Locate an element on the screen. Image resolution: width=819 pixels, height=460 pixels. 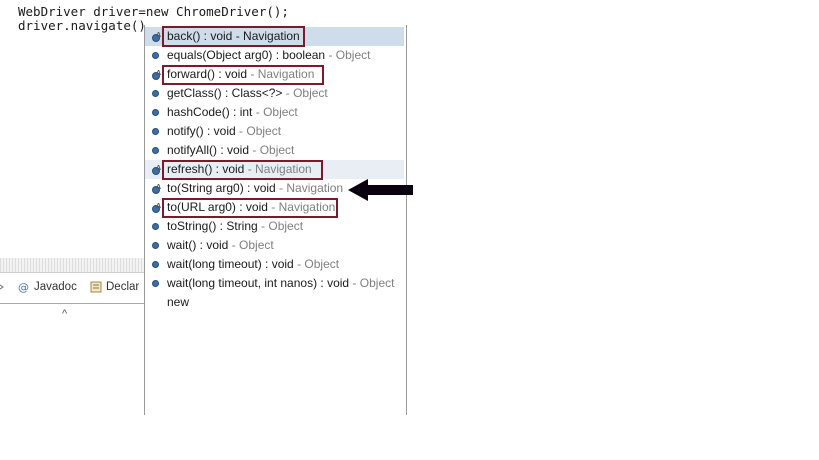
completion-text: forward() : void - Navigation is located at coordinates (240, 74).